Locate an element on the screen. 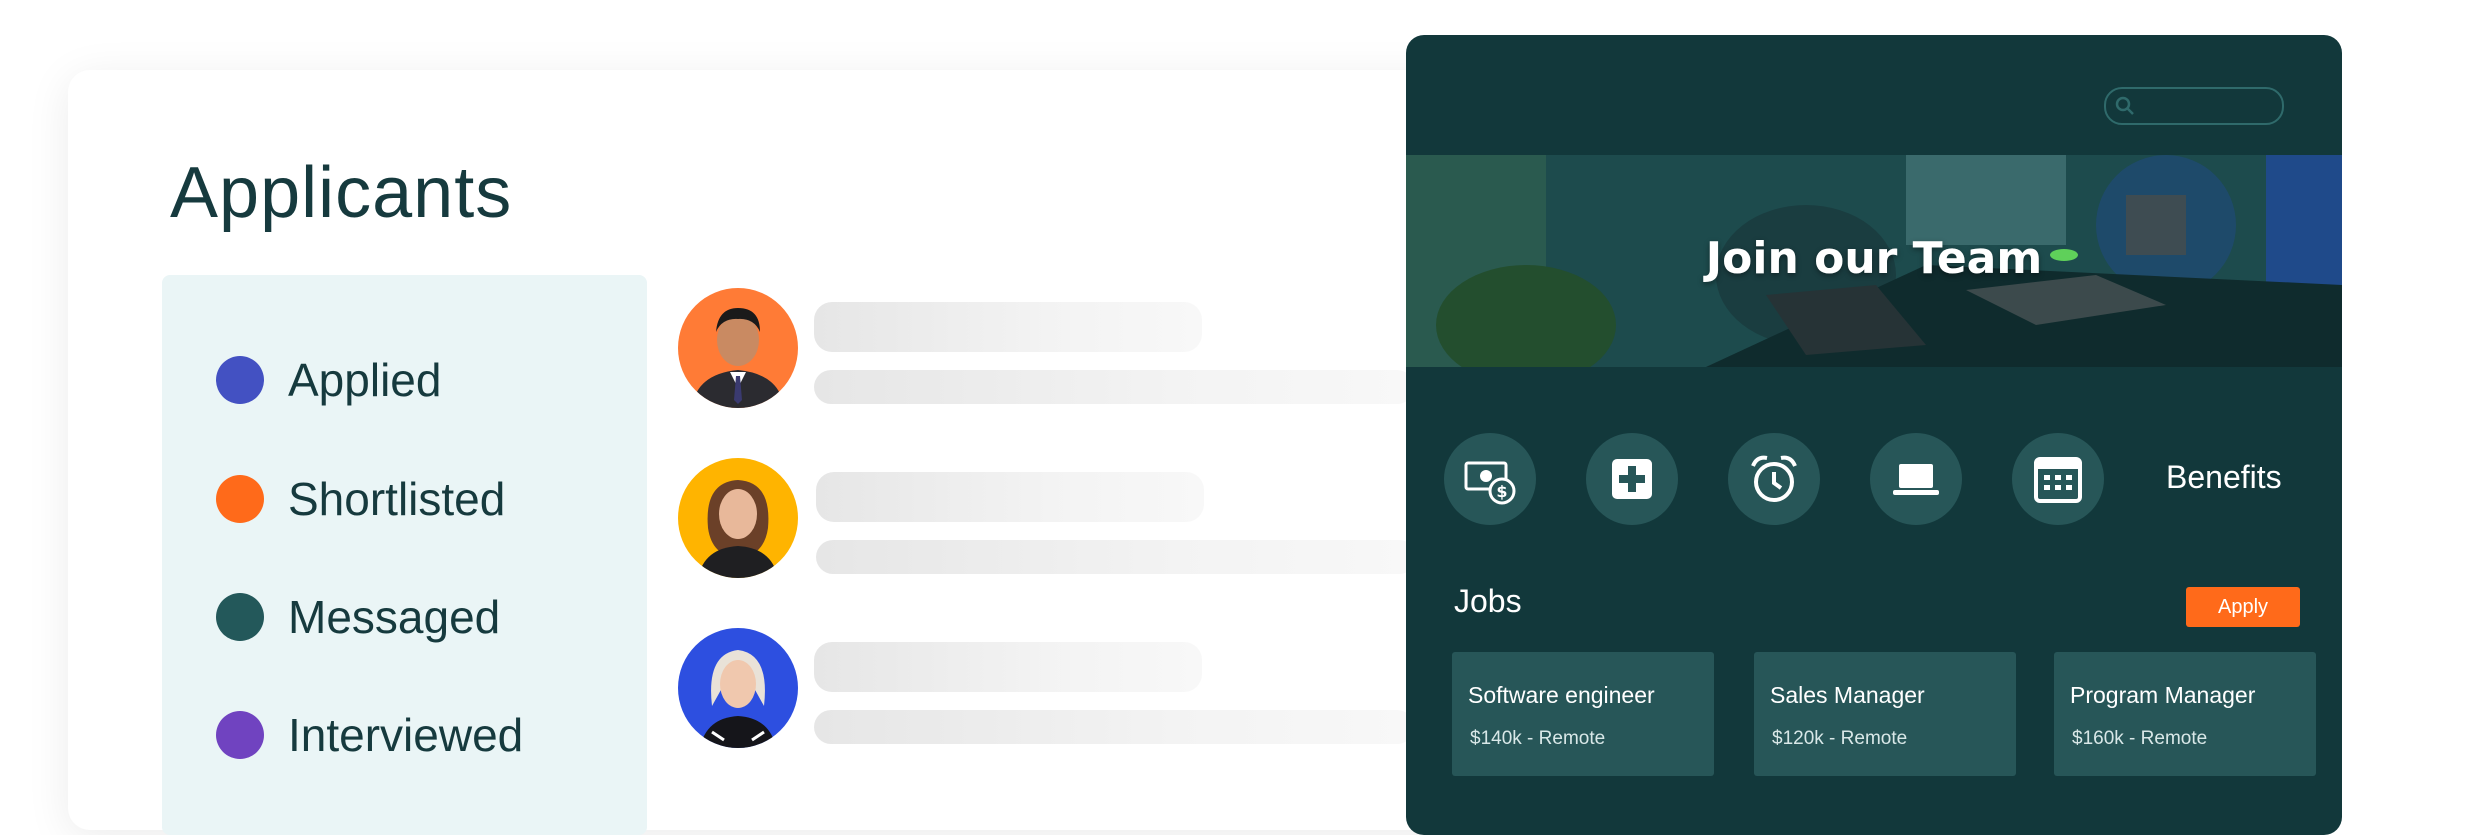  status-label: Applied is located at coordinates (365, 380).